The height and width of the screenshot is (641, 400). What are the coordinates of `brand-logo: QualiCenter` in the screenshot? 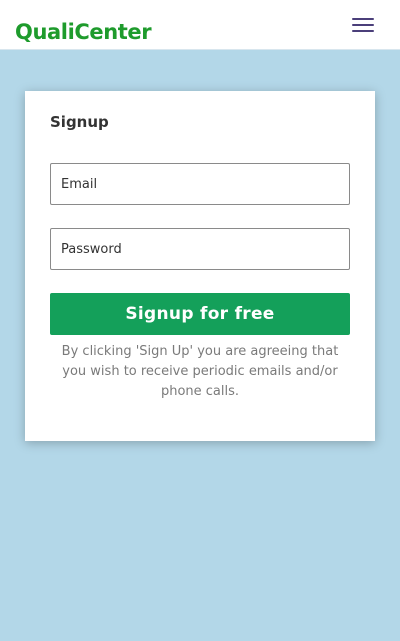 It's located at (83, 32).